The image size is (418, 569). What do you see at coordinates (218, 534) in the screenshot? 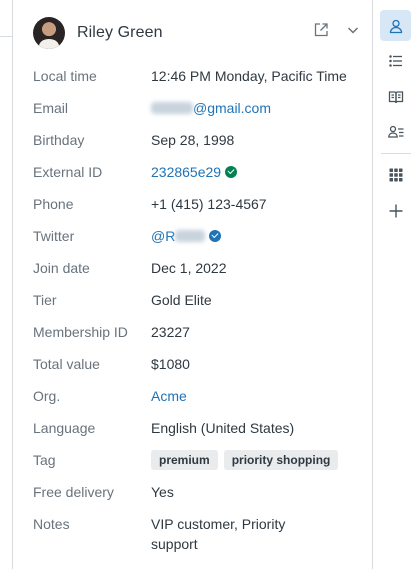
I see `field-value: VIP customer, Priority support` at bounding box center [218, 534].